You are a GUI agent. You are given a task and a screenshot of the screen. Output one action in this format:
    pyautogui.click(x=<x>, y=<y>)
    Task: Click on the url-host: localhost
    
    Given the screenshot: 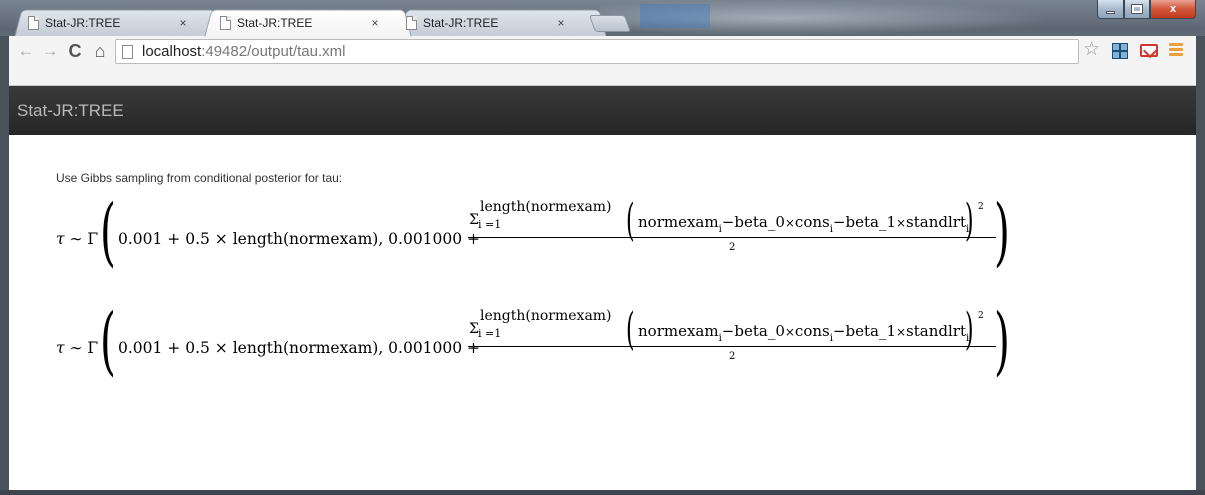 What is the action you would take?
    pyautogui.click(x=172, y=51)
    